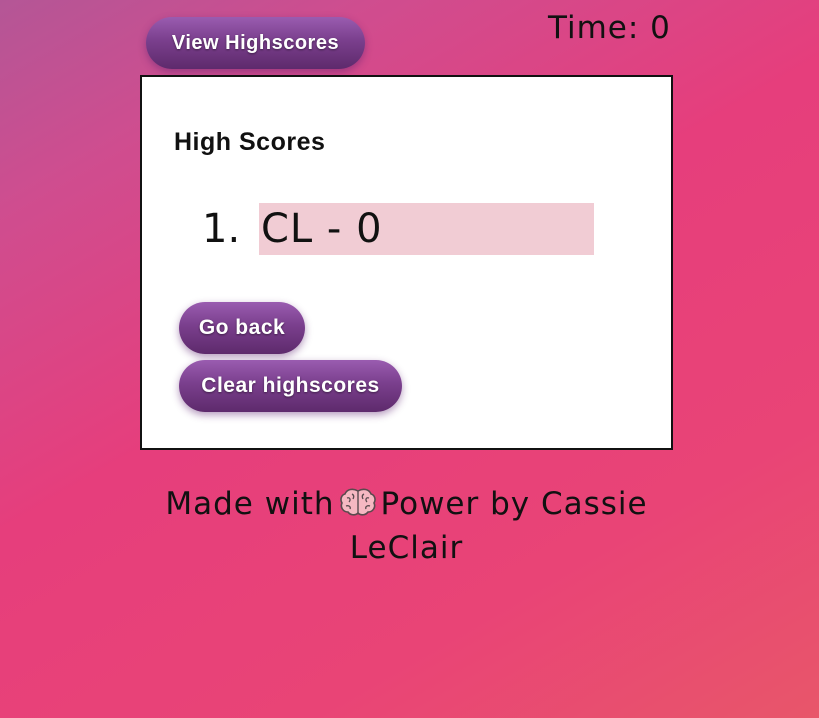  What do you see at coordinates (242, 328) in the screenshot?
I see `go-back-button: Go back` at bounding box center [242, 328].